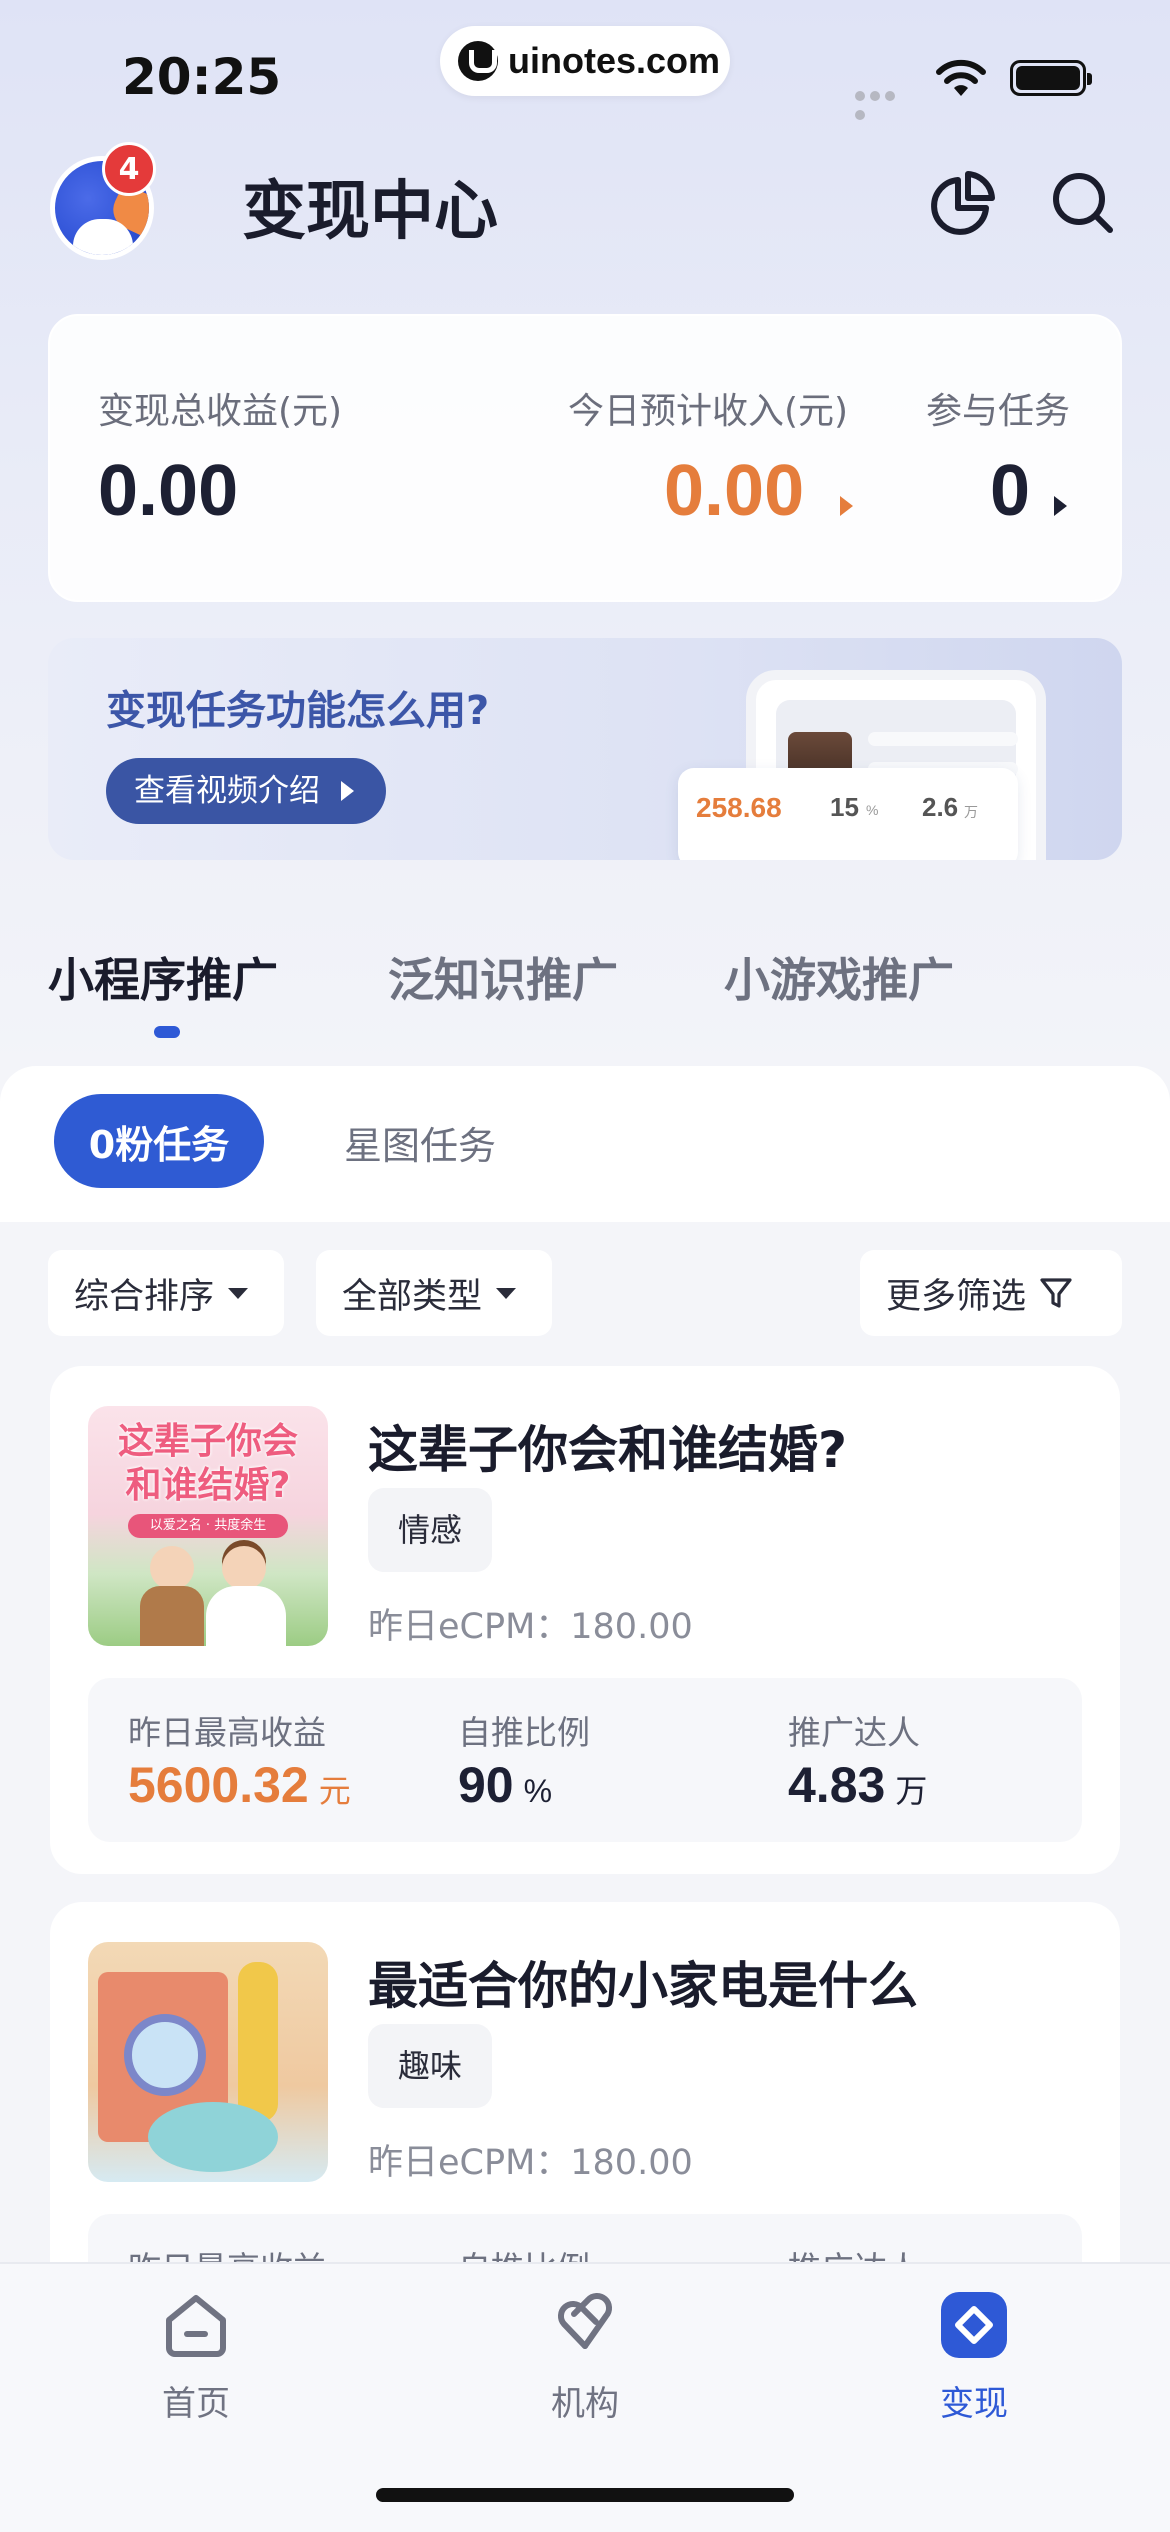  I want to click on thumbnail-subtitle: 以爱之名 · 共度余生, so click(208, 1526).